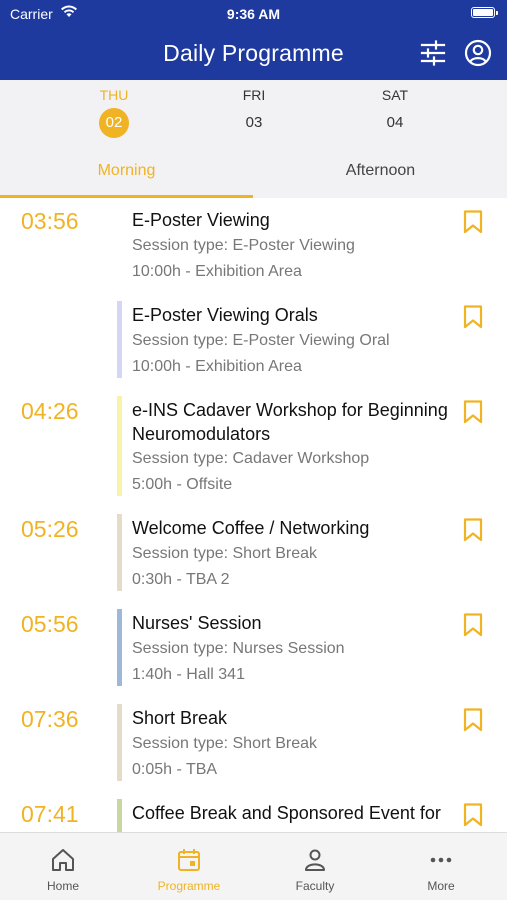 The image size is (507, 900). What do you see at coordinates (175, 769) in the screenshot?
I see `session-detail: 0:05h - TBA` at bounding box center [175, 769].